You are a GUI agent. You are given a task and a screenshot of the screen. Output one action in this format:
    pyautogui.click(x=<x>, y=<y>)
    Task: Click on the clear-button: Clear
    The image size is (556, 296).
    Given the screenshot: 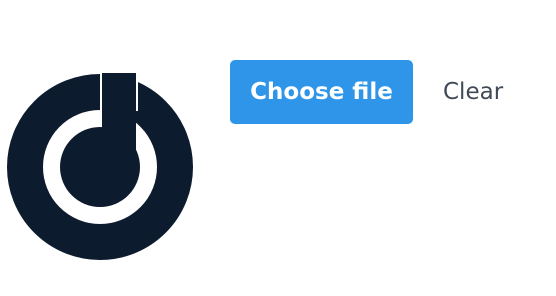 What is the action you would take?
    pyautogui.click(x=473, y=92)
    